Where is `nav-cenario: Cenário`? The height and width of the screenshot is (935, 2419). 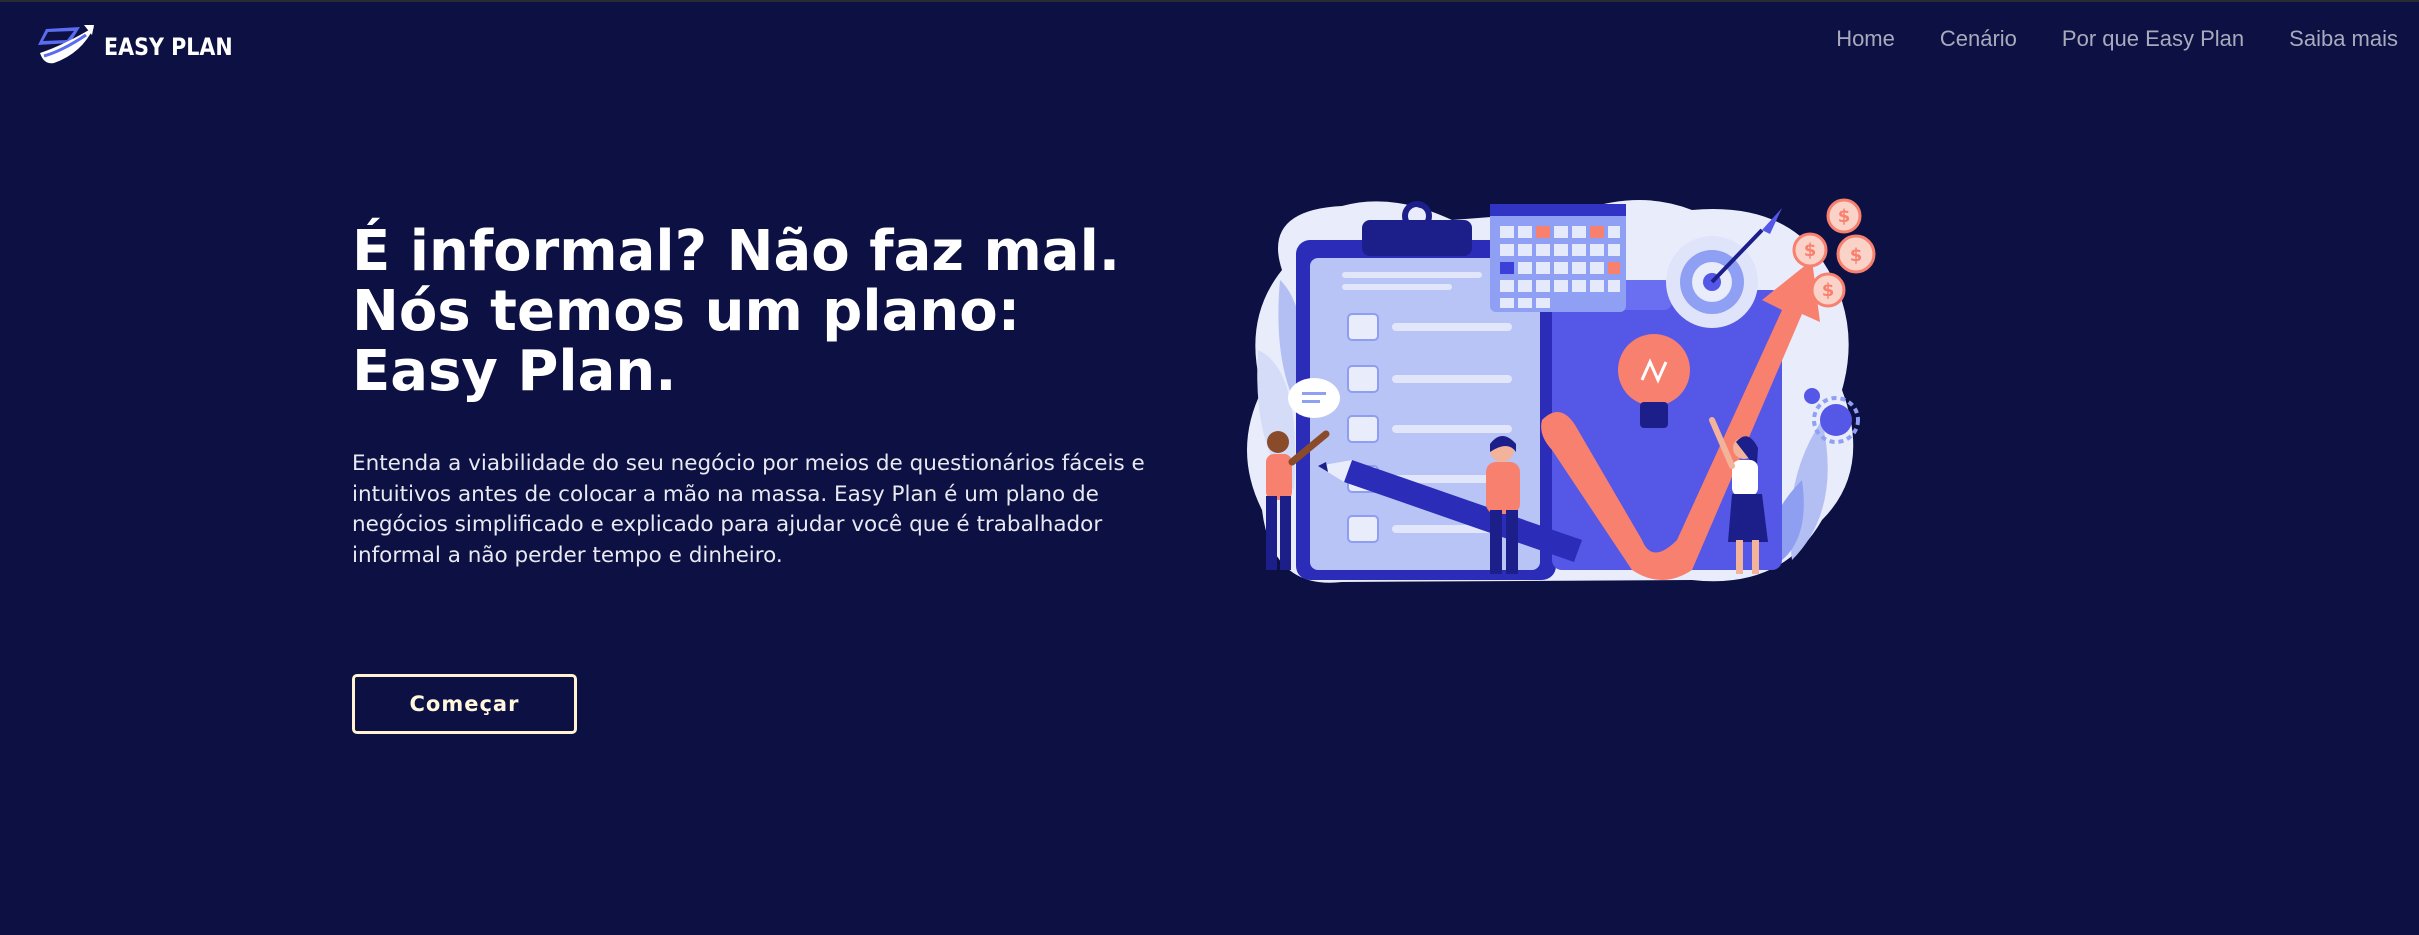 nav-cenario: Cenário is located at coordinates (1978, 39).